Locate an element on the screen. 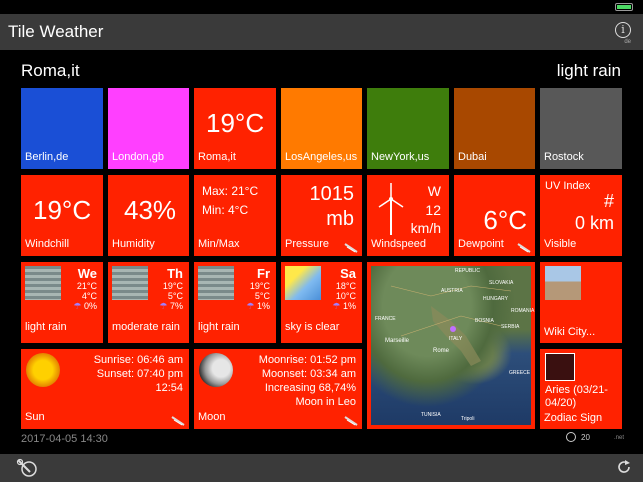  forecast-desc: light rain is located at coordinates (219, 327).